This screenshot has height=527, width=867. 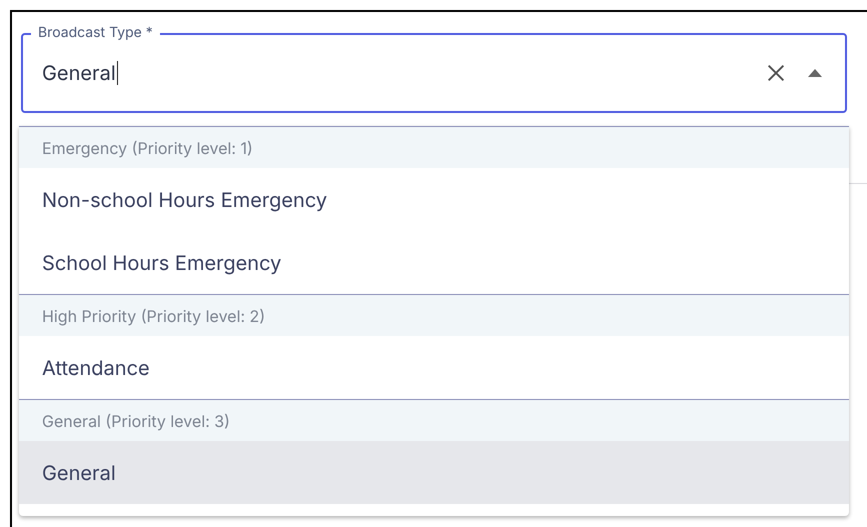 What do you see at coordinates (434, 147) in the screenshot?
I see `group-header: Emergency (Priority level: 1)` at bounding box center [434, 147].